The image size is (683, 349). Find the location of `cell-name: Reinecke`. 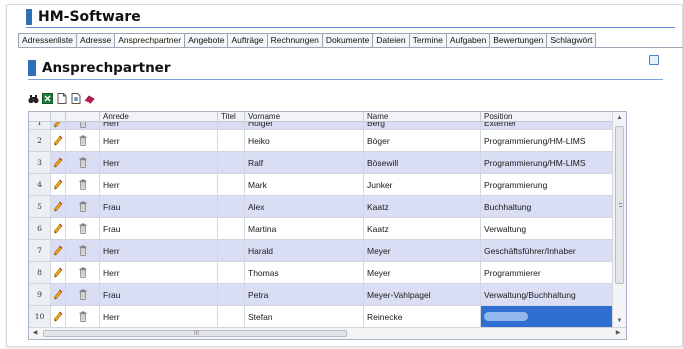

cell-name: Reinecke is located at coordinates (422, 316).